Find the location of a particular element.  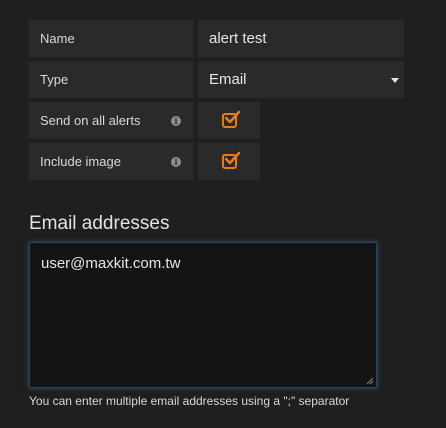

name-input-value: alert test is located at coordinates (238, 38).